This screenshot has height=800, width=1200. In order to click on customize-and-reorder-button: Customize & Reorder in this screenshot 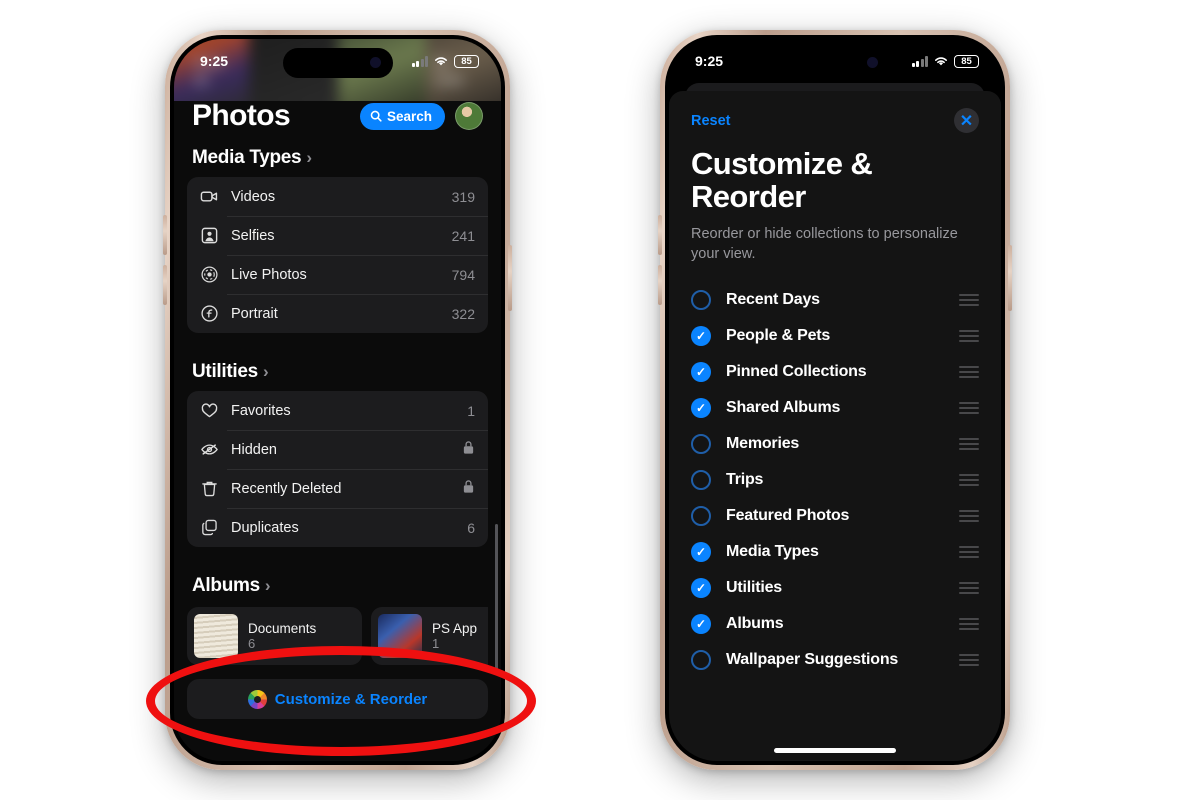, I will do `click(337, 699)`.